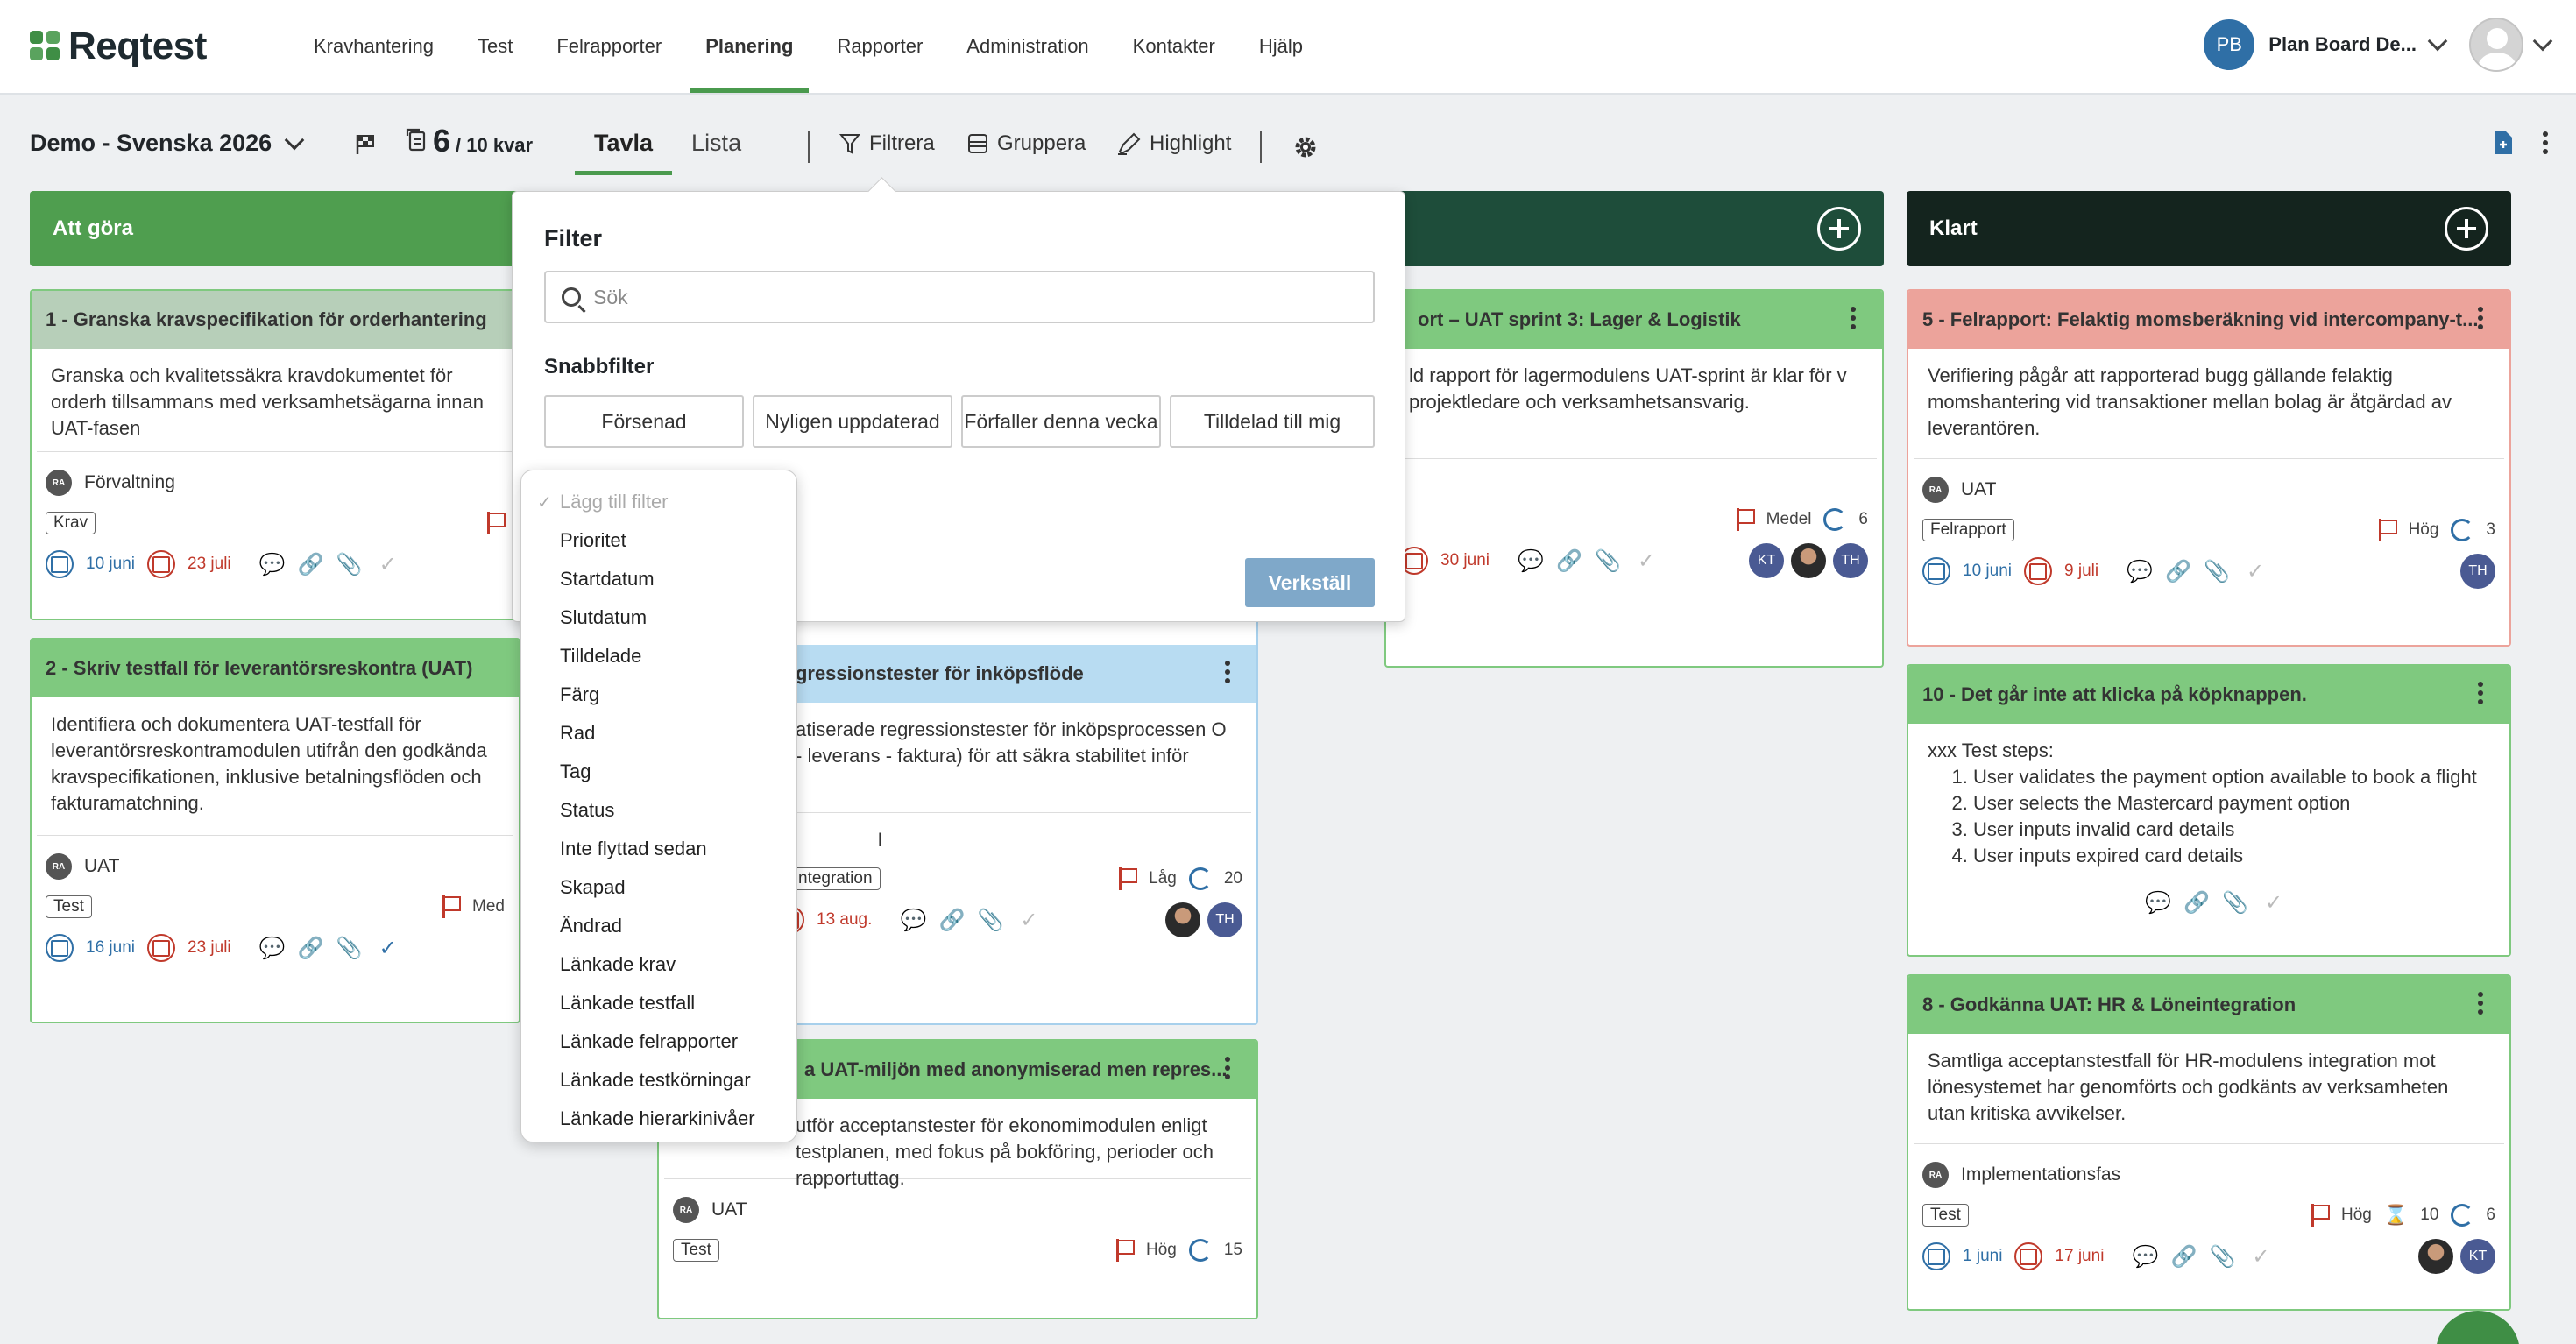 The image size is (2576, 1344). What do you see at coordinates (879, 46) in the screenshot?
I see `menu-item-rapporter: Rapporter` at bounding box center [879, 46].